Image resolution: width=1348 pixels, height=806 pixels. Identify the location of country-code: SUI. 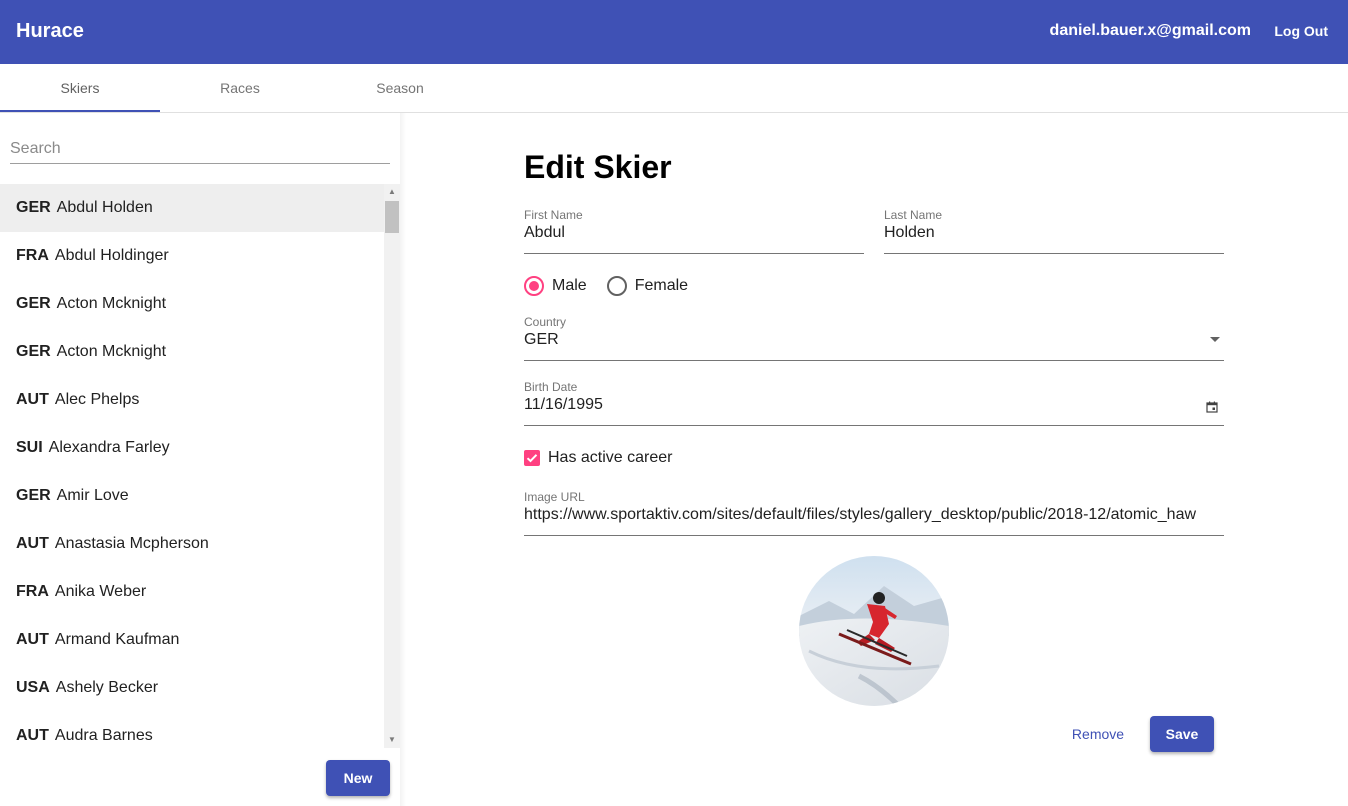
(29, 447).